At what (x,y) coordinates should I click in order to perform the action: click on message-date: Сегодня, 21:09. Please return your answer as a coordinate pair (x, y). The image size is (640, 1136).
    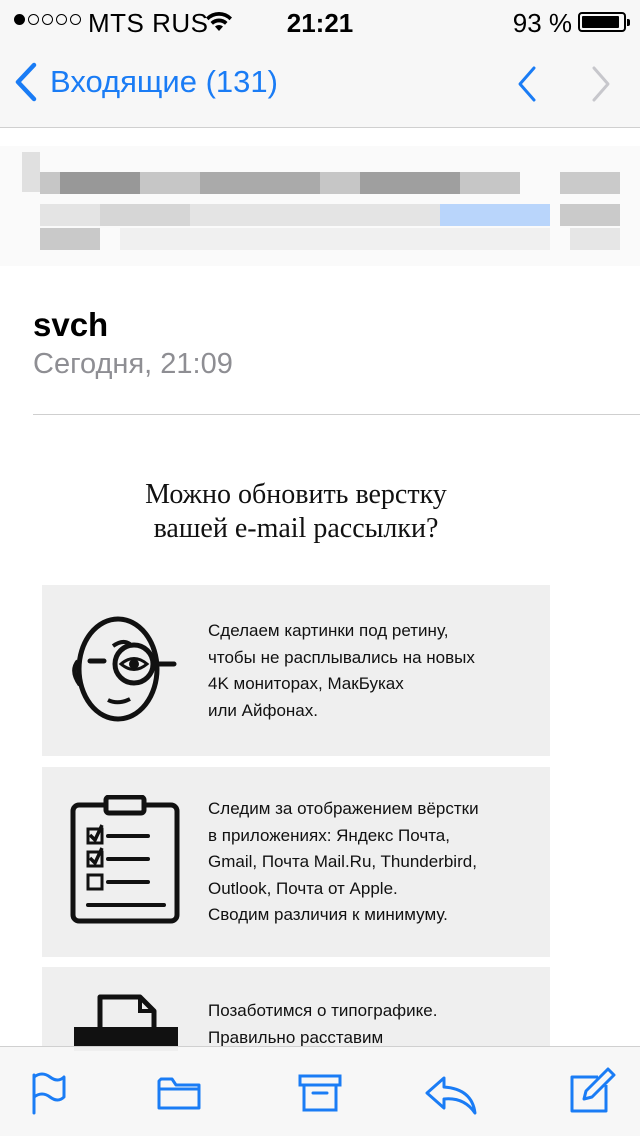
    Looking at the image, I should click on (133, 364).